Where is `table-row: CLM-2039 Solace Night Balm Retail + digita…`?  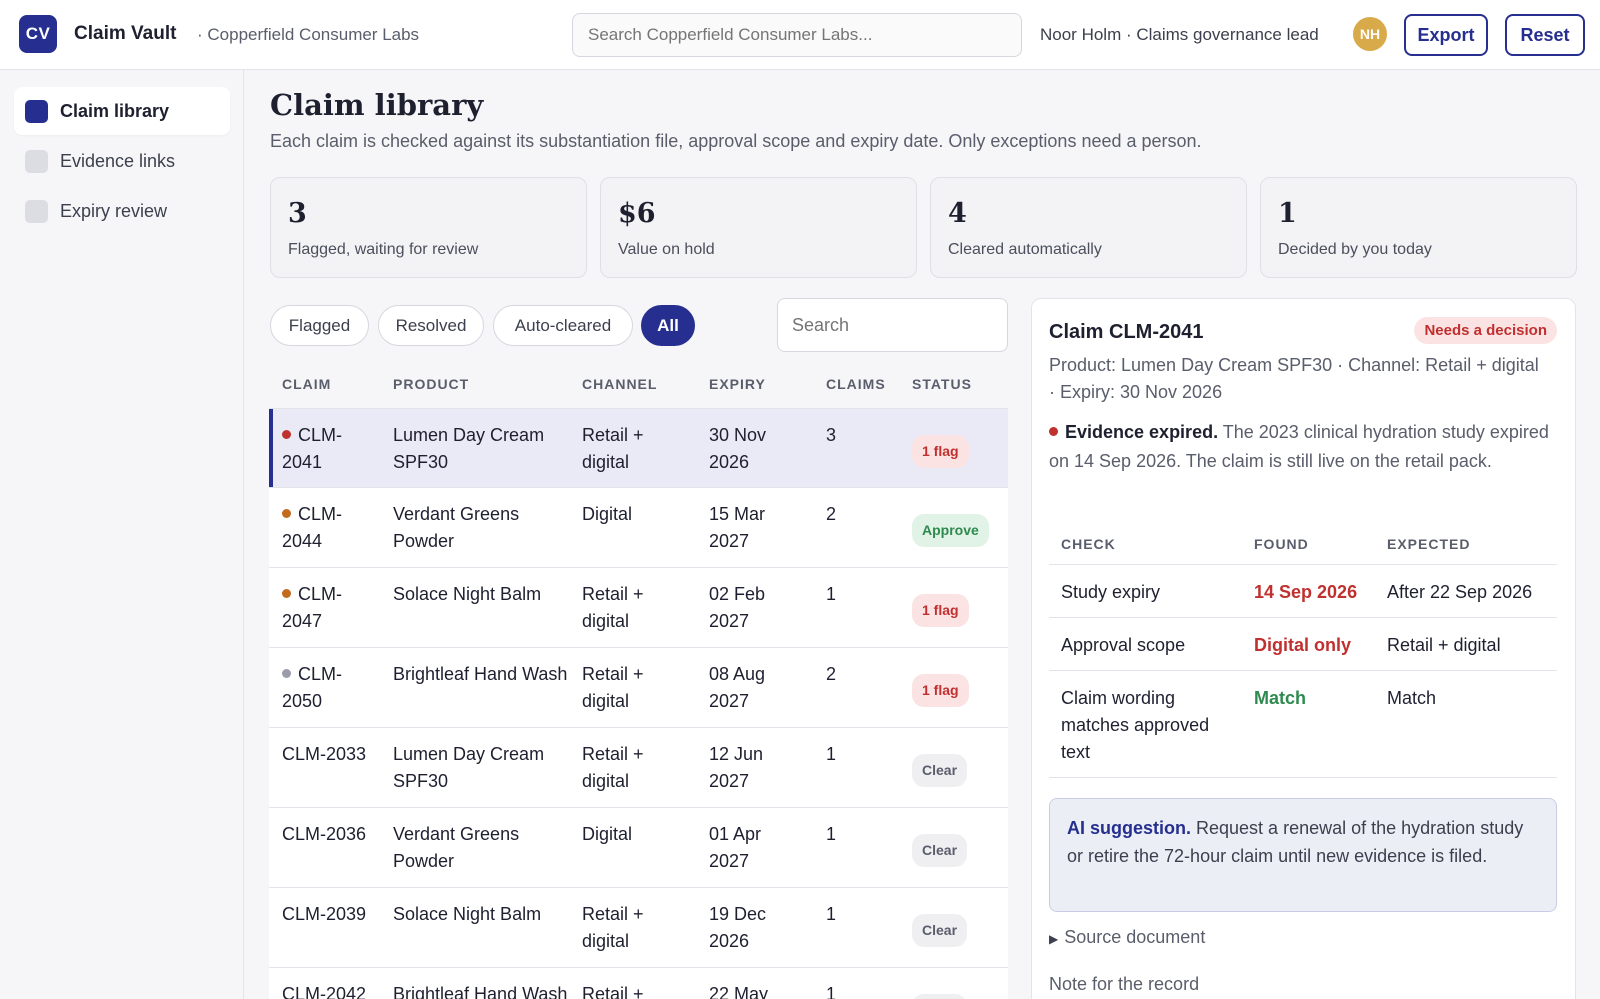
table-row: CLM-2039 Solace Night Balm Retail + digita… is located at coordinates (638, 928).